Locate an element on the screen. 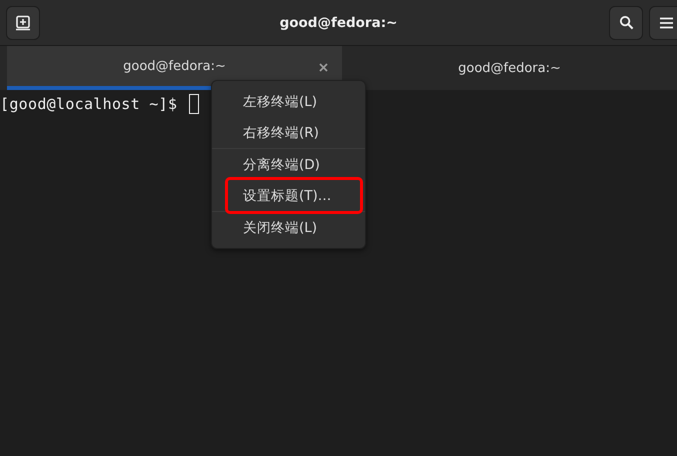 The height and width of the screenshot is (456, 677). close-icon is located at coordinates (323, 67).